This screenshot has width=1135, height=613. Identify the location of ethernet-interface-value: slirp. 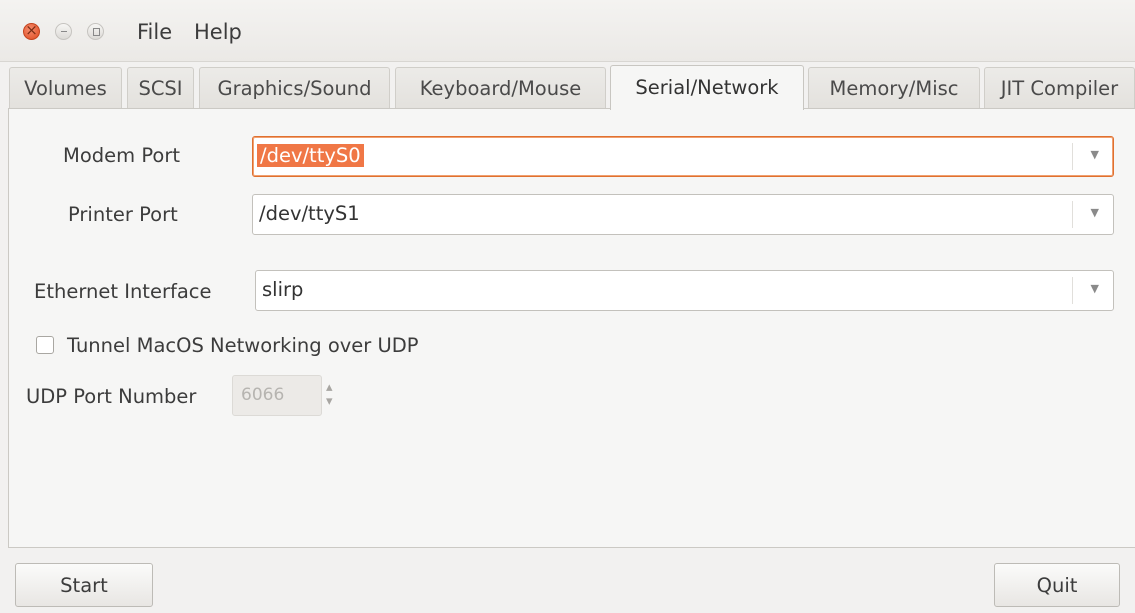
(282, 289).